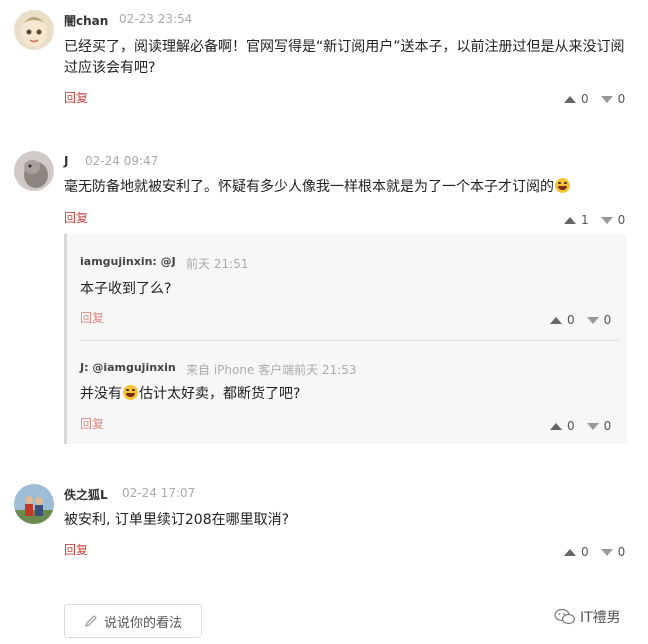  What do you see at coordinates (142, 623) in the screenshot?
I see `write-comment-label: 说说你的看法` at bounding box center [142, 623].